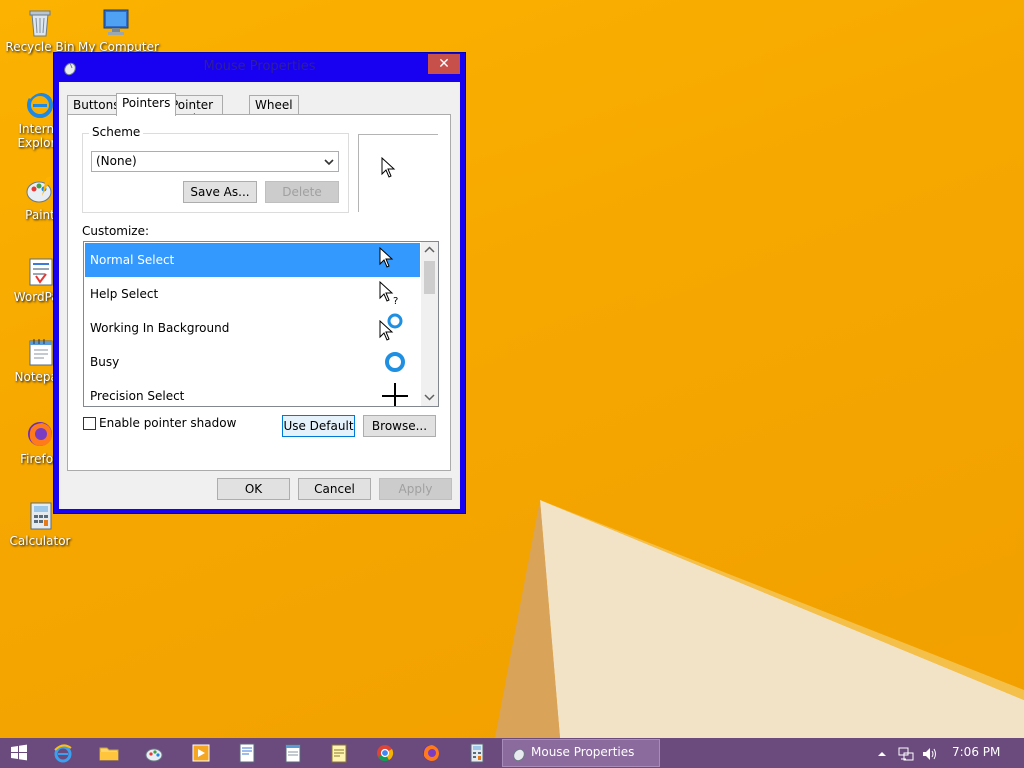  I want to click on scheme-dropdown: (None), so click(215, 161).